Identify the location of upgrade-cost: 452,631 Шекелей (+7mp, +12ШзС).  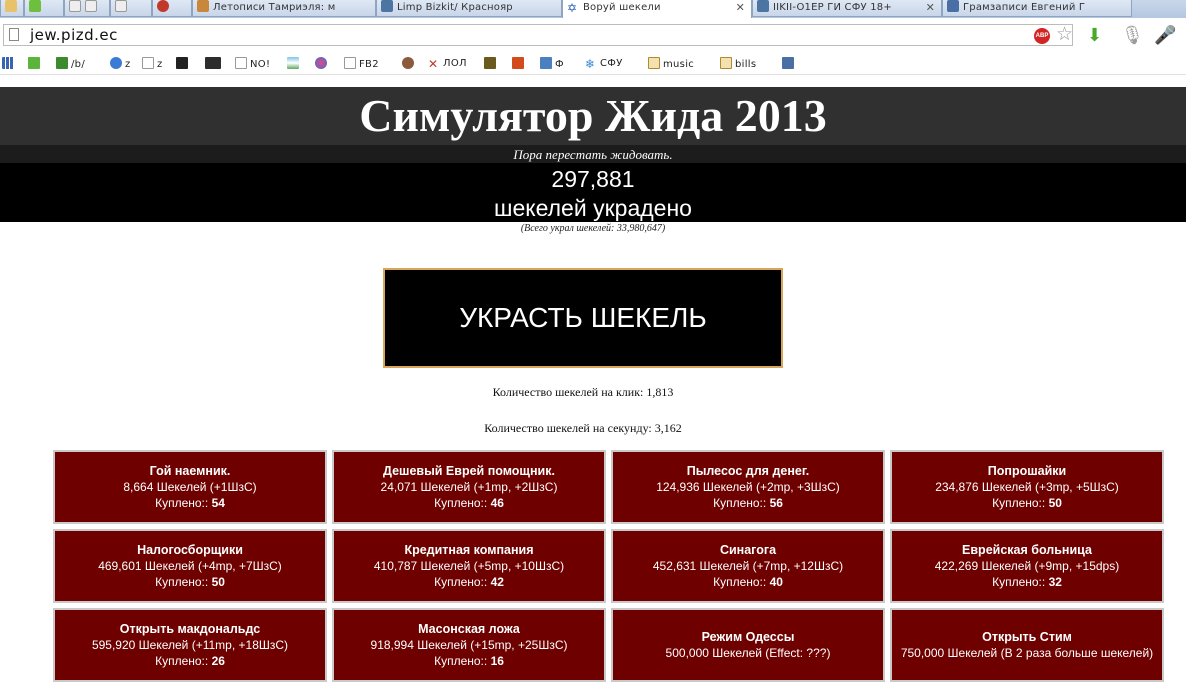
(748, 566).